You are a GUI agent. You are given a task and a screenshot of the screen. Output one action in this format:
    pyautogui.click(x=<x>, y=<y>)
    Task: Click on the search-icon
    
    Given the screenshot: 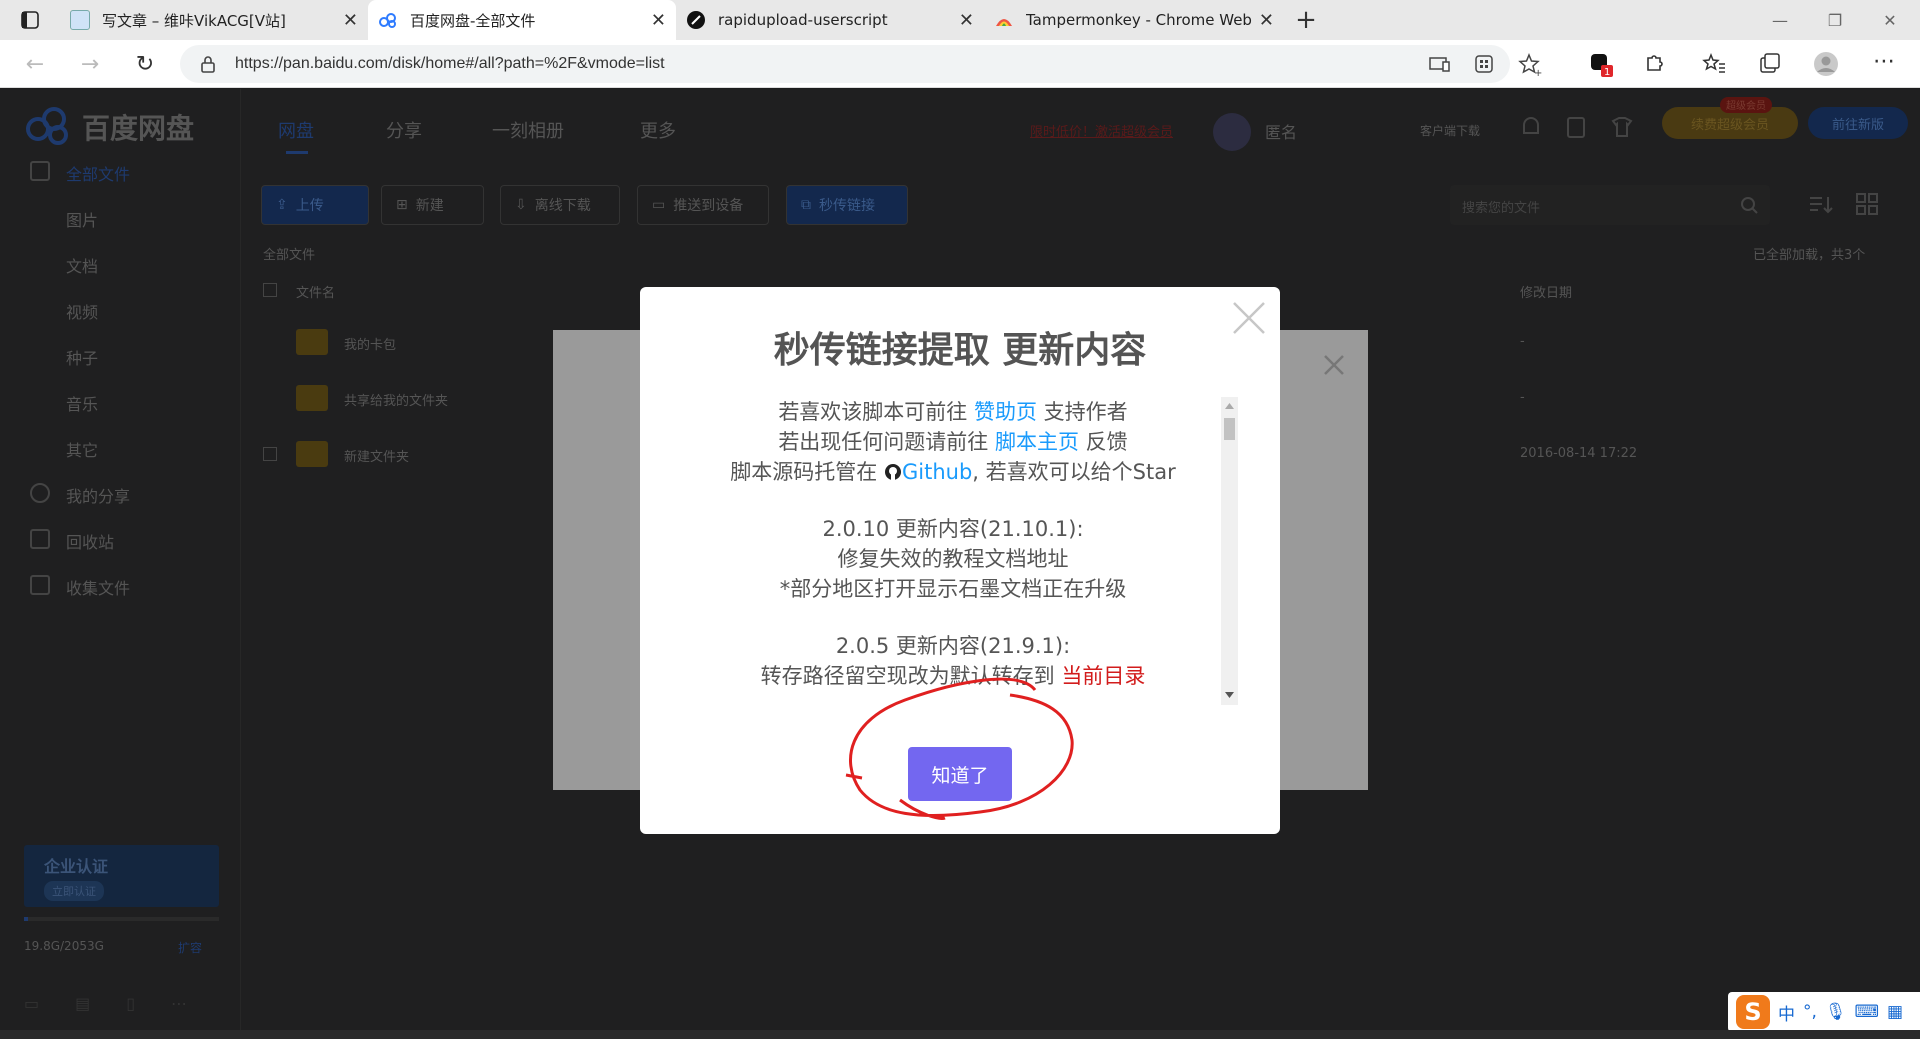 What is the action you would take?
    pyautogui.click(x=1749, y=205)
    